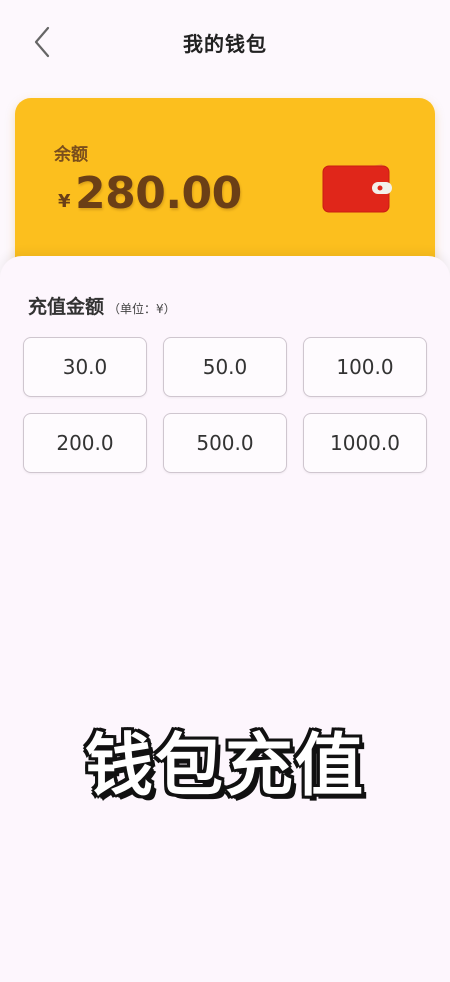 This screenshot has width=450, height=982. I want to click on wallet-icon, so click(357, 187).